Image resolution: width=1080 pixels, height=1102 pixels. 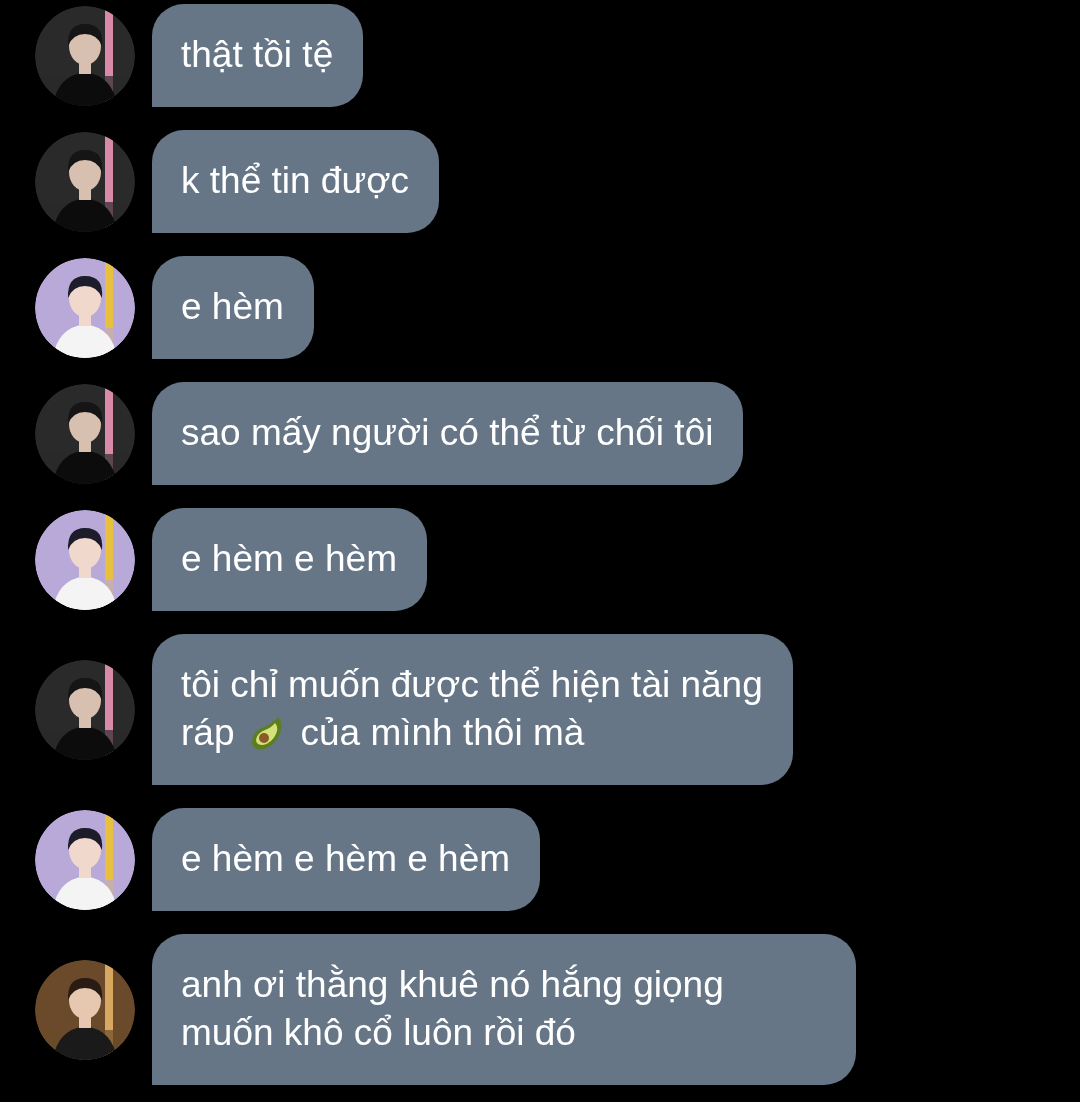 I want to click on message-text: k thể tin được, so click(x=295, y=181).